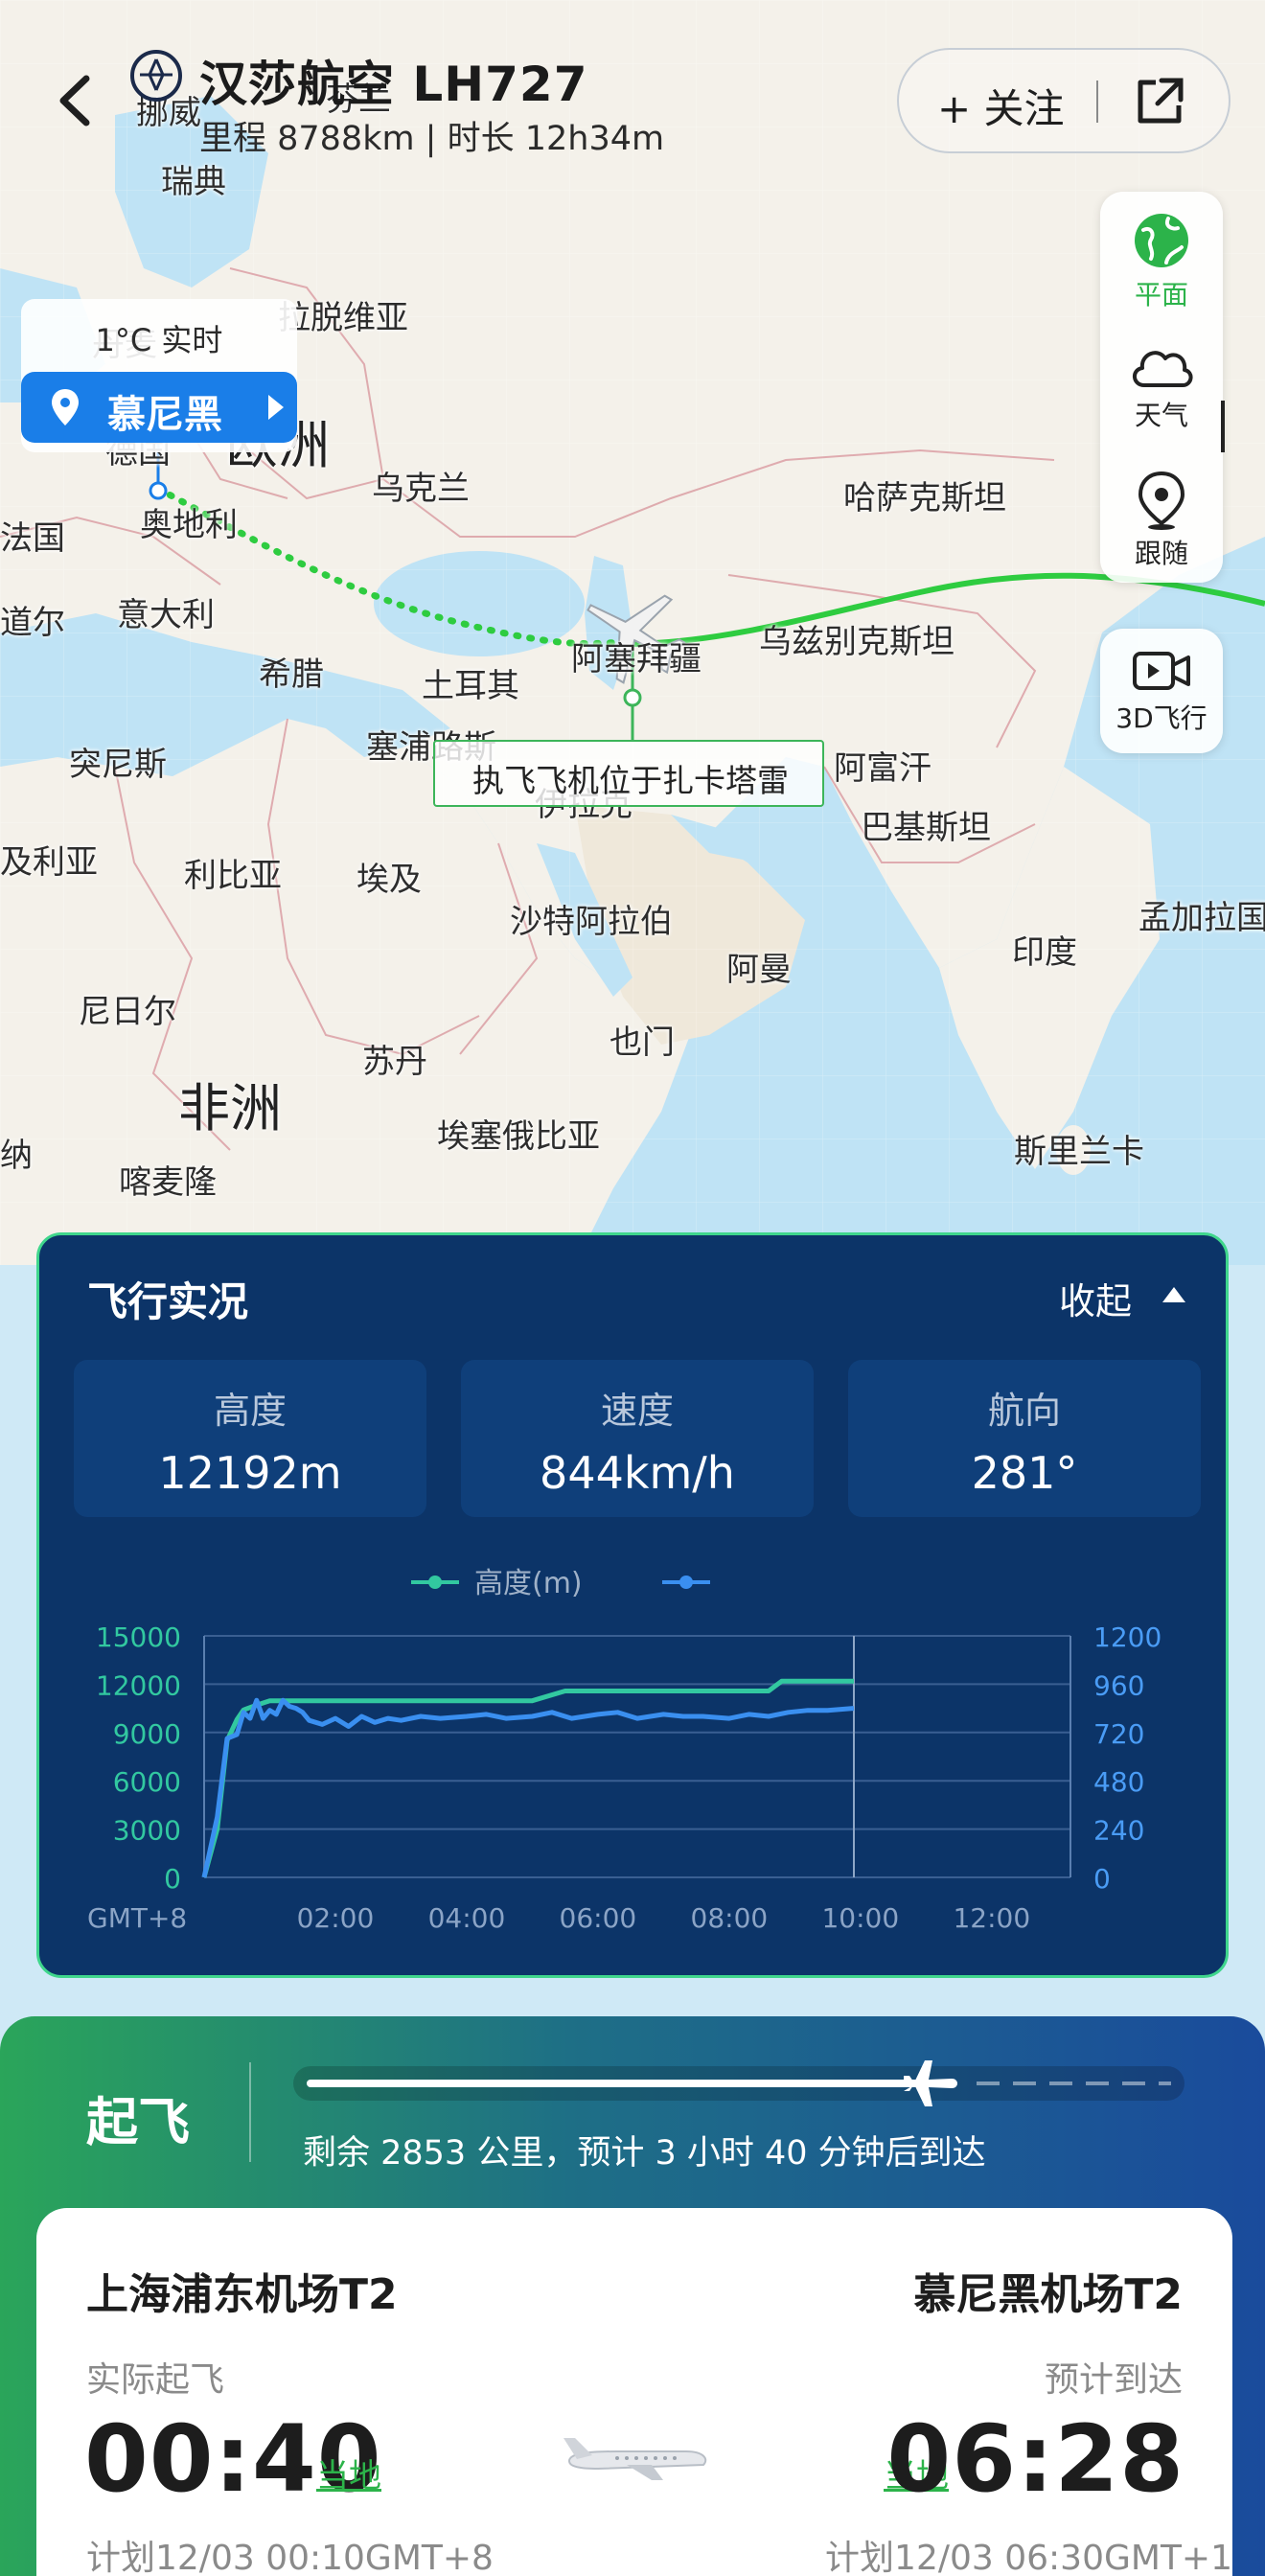  What do you see at coordinates (528, 1583) in the screenshot?
I see `legend-altitude-label: 高度(m)` at bounding box center [528, 1583].